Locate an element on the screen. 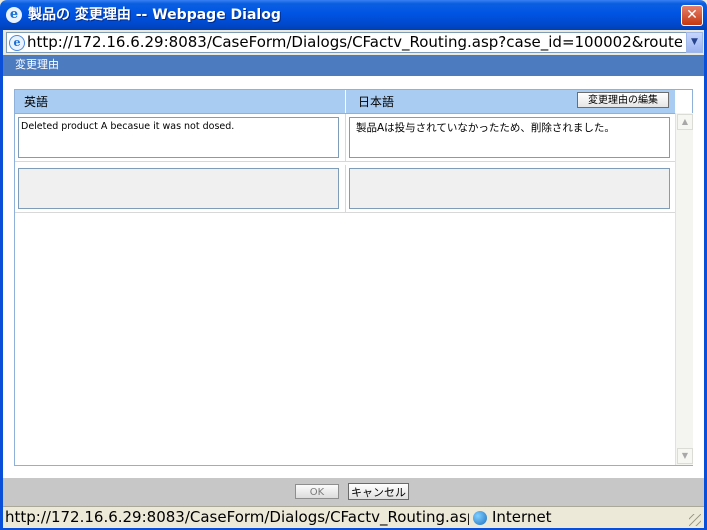 This screenshot has width=707, height=530. column-header-english: 英語 is located at coordinates (36, 102).